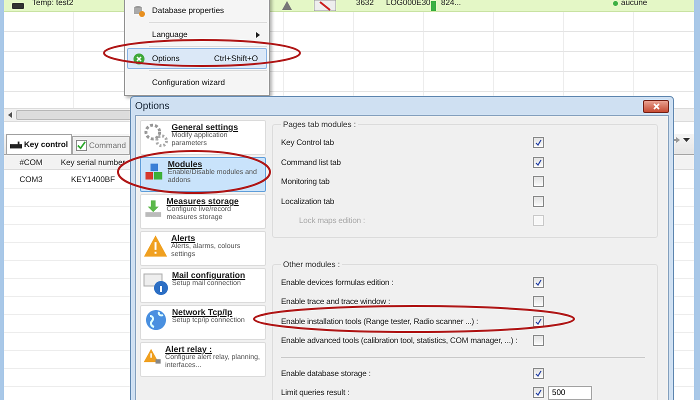  What do you see at coordinates (139, 58) in the screenshot?
I see `options-icon` at bounding box center [139, 58].